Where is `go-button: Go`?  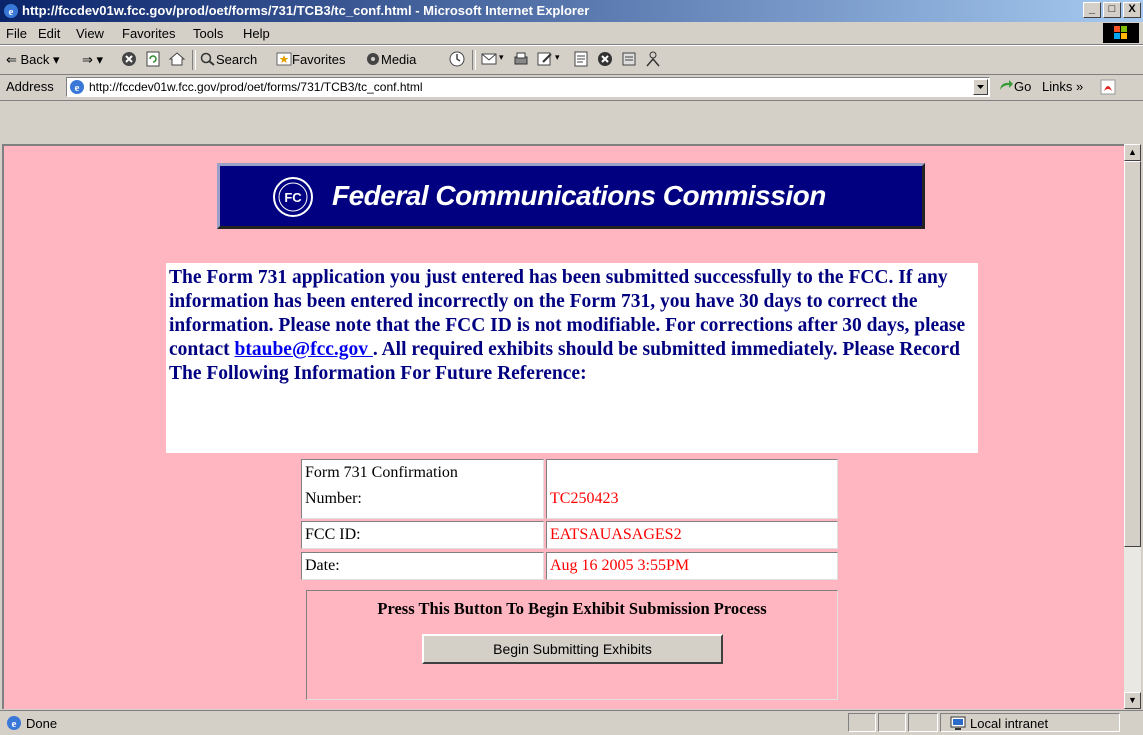 go-button: Go is located at coordinates (1014, 86).